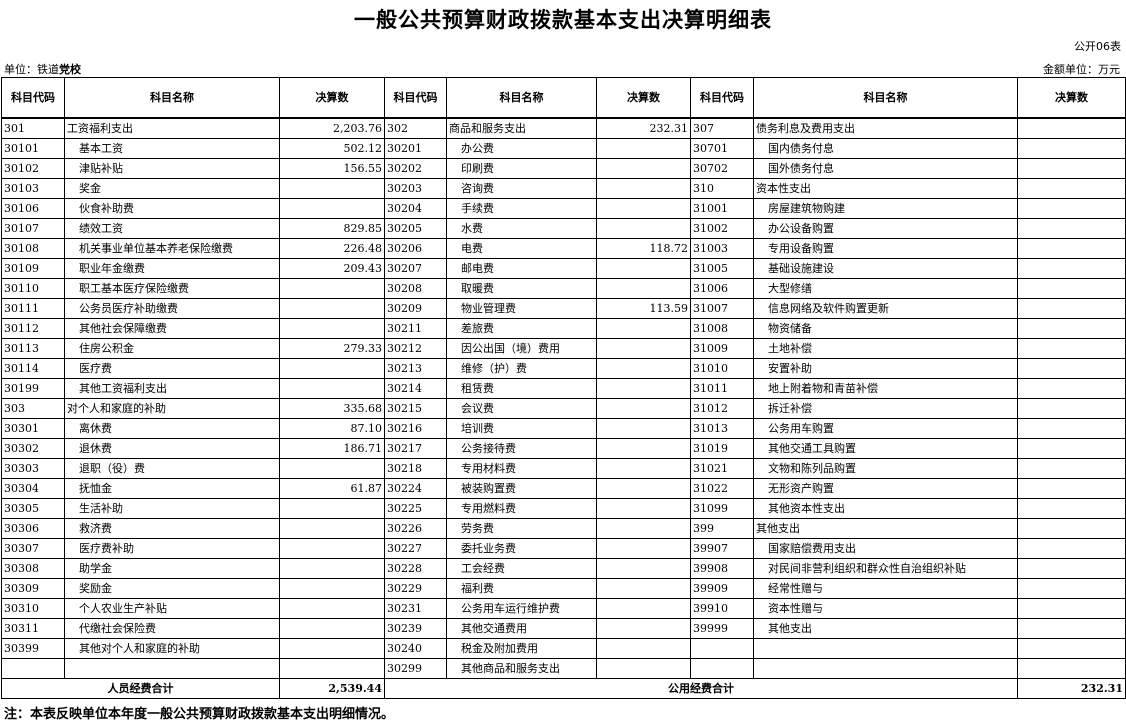 Image resolution: width=1126 pixels, height=725 pixels. Describe the element at coordinates (1081, 69) in the screenshot. I see `amount-unit: 金额单位：万元` at that location.